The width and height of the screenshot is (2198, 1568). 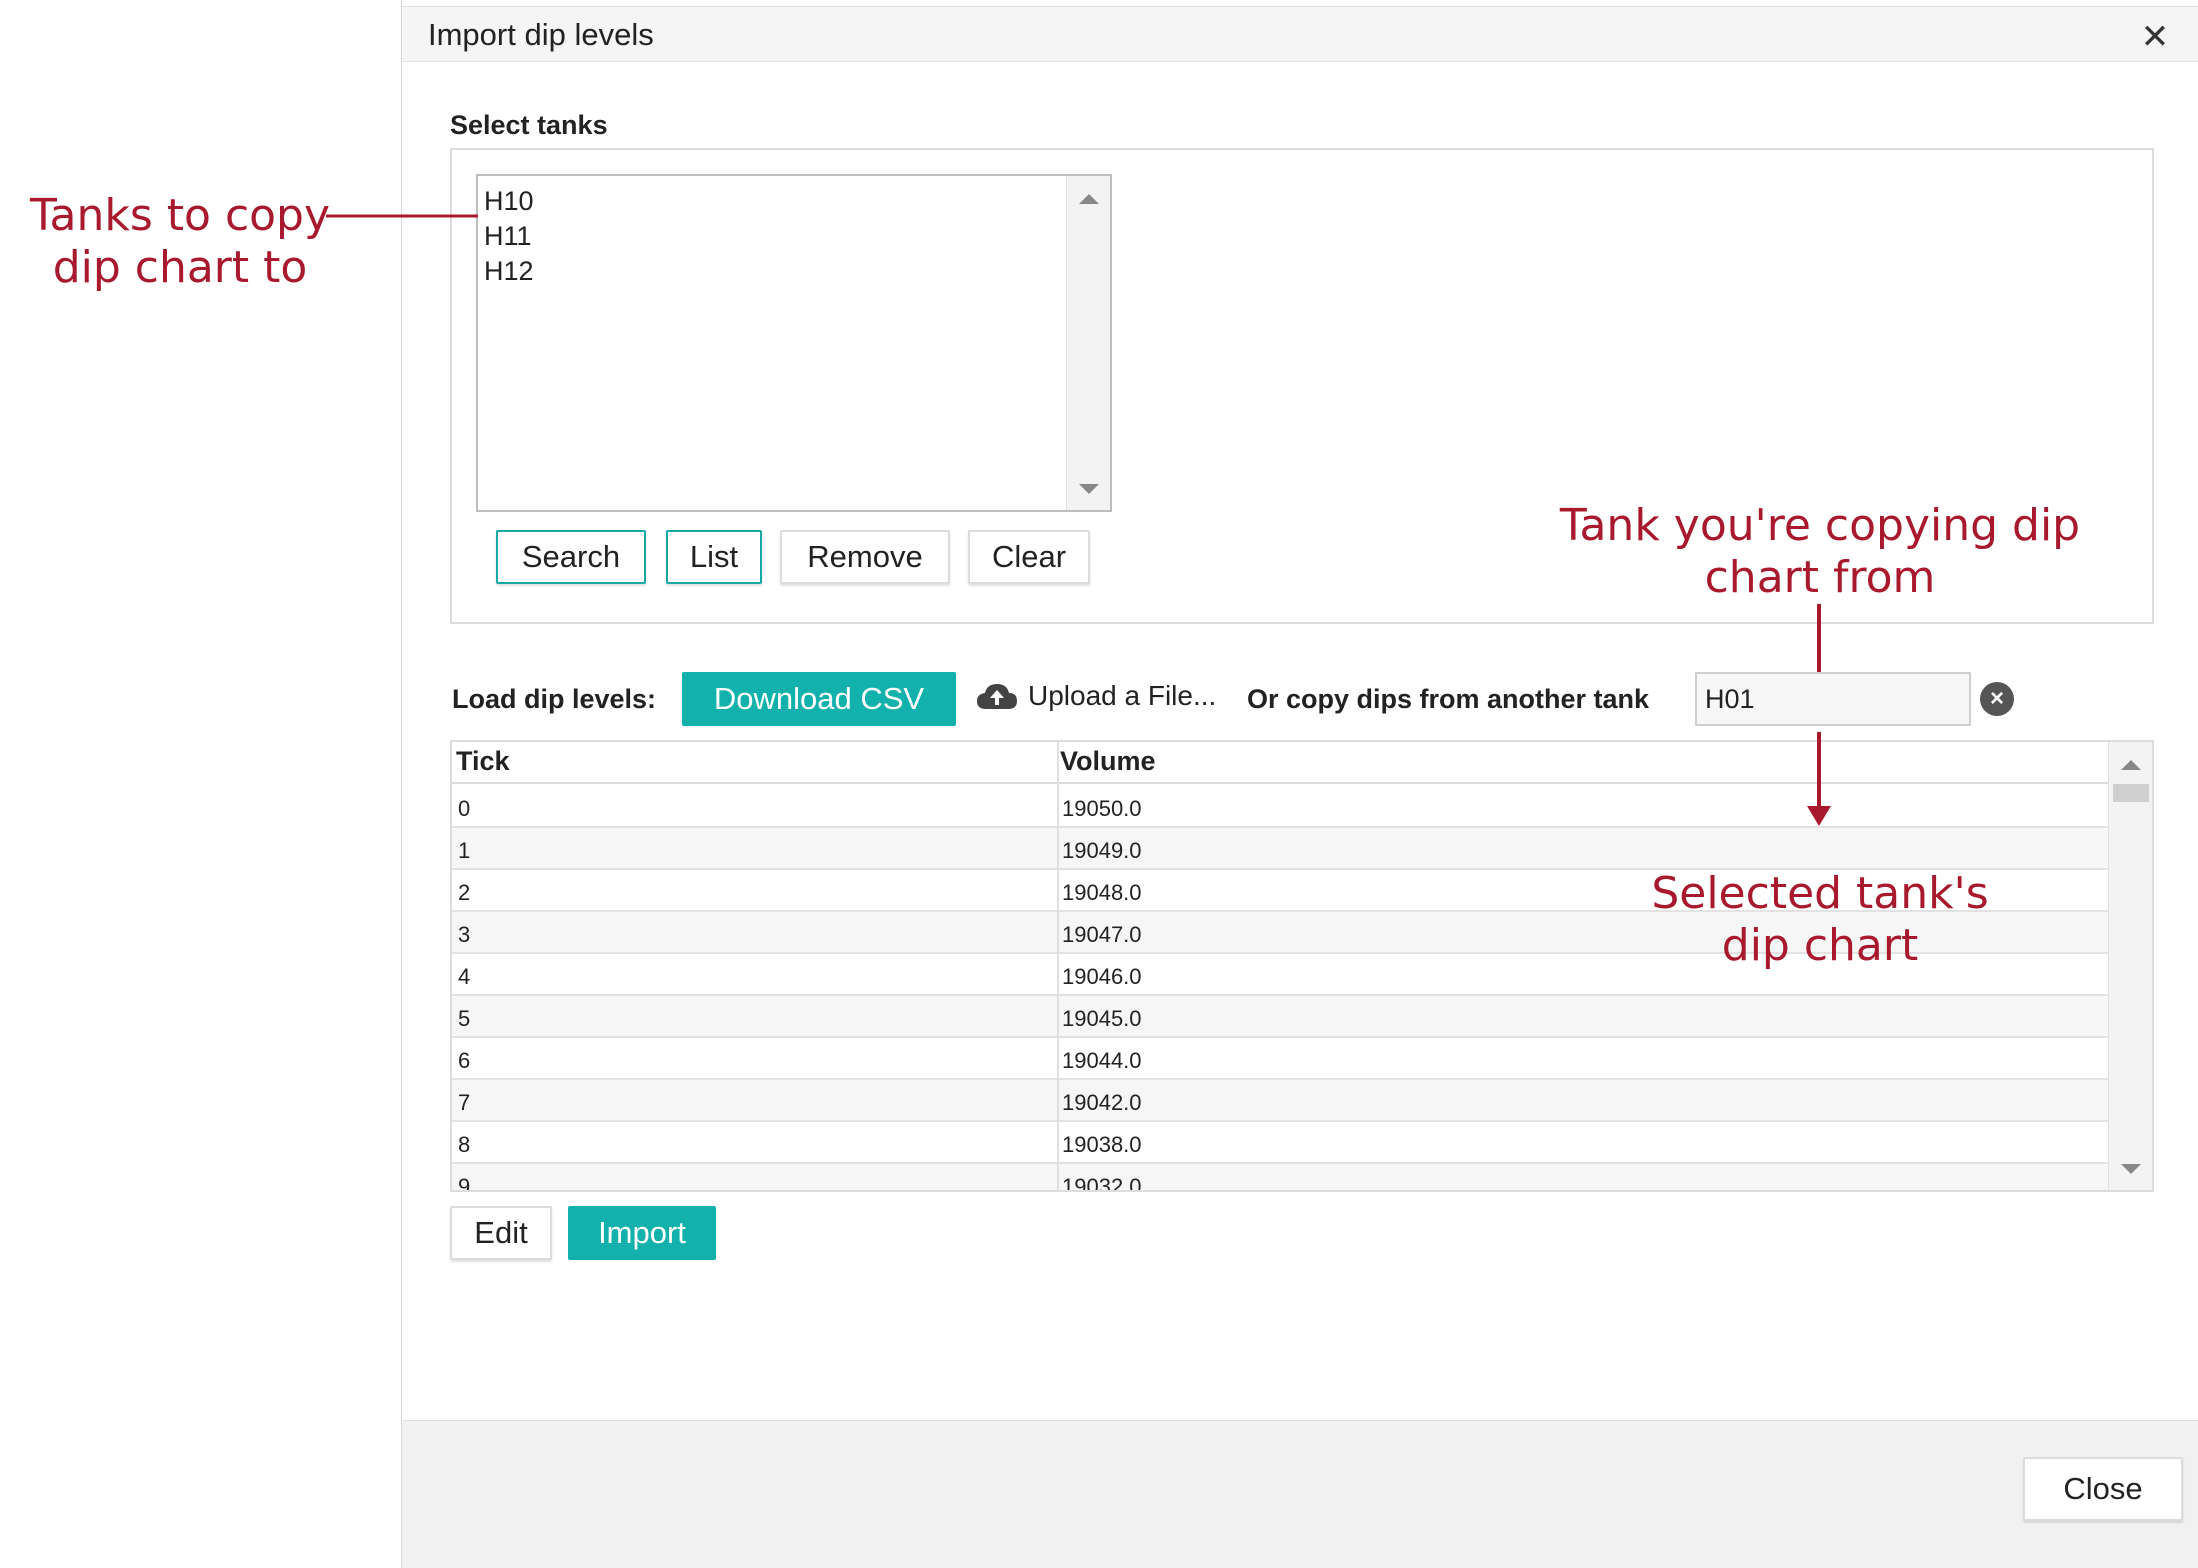 I want to click on annotation-selected-chart: Selected tank's dip chart, so click(x=1820, y=919).